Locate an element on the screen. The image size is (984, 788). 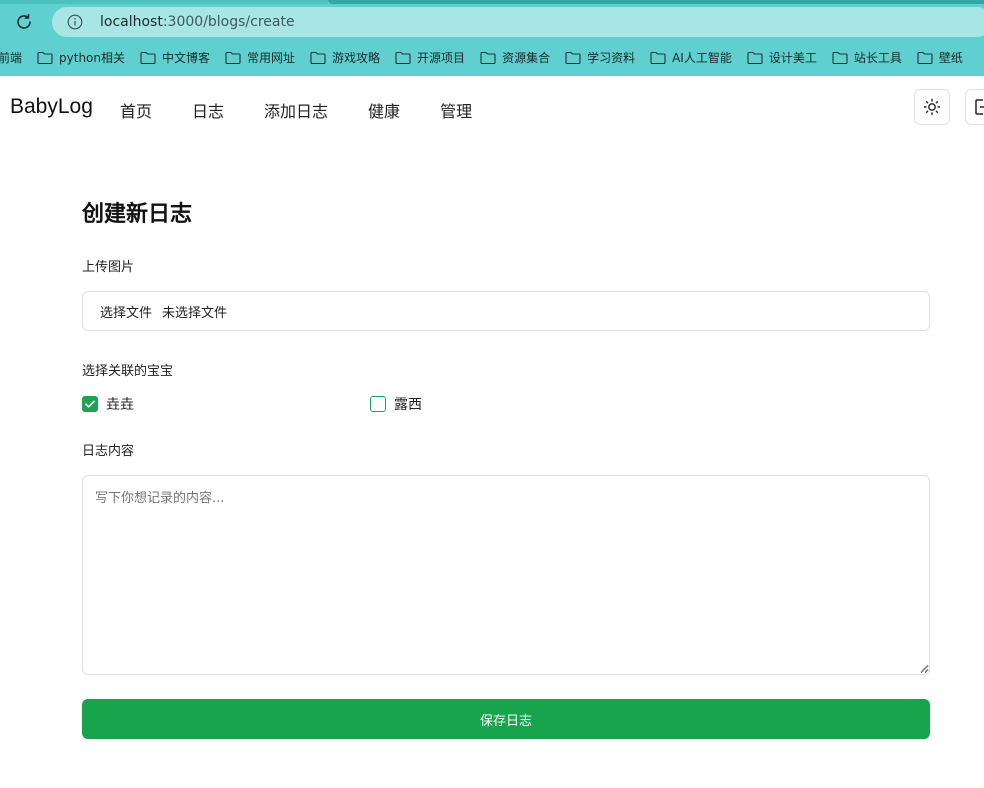
checkbox-unchecked is located at coordinates (378, 404).